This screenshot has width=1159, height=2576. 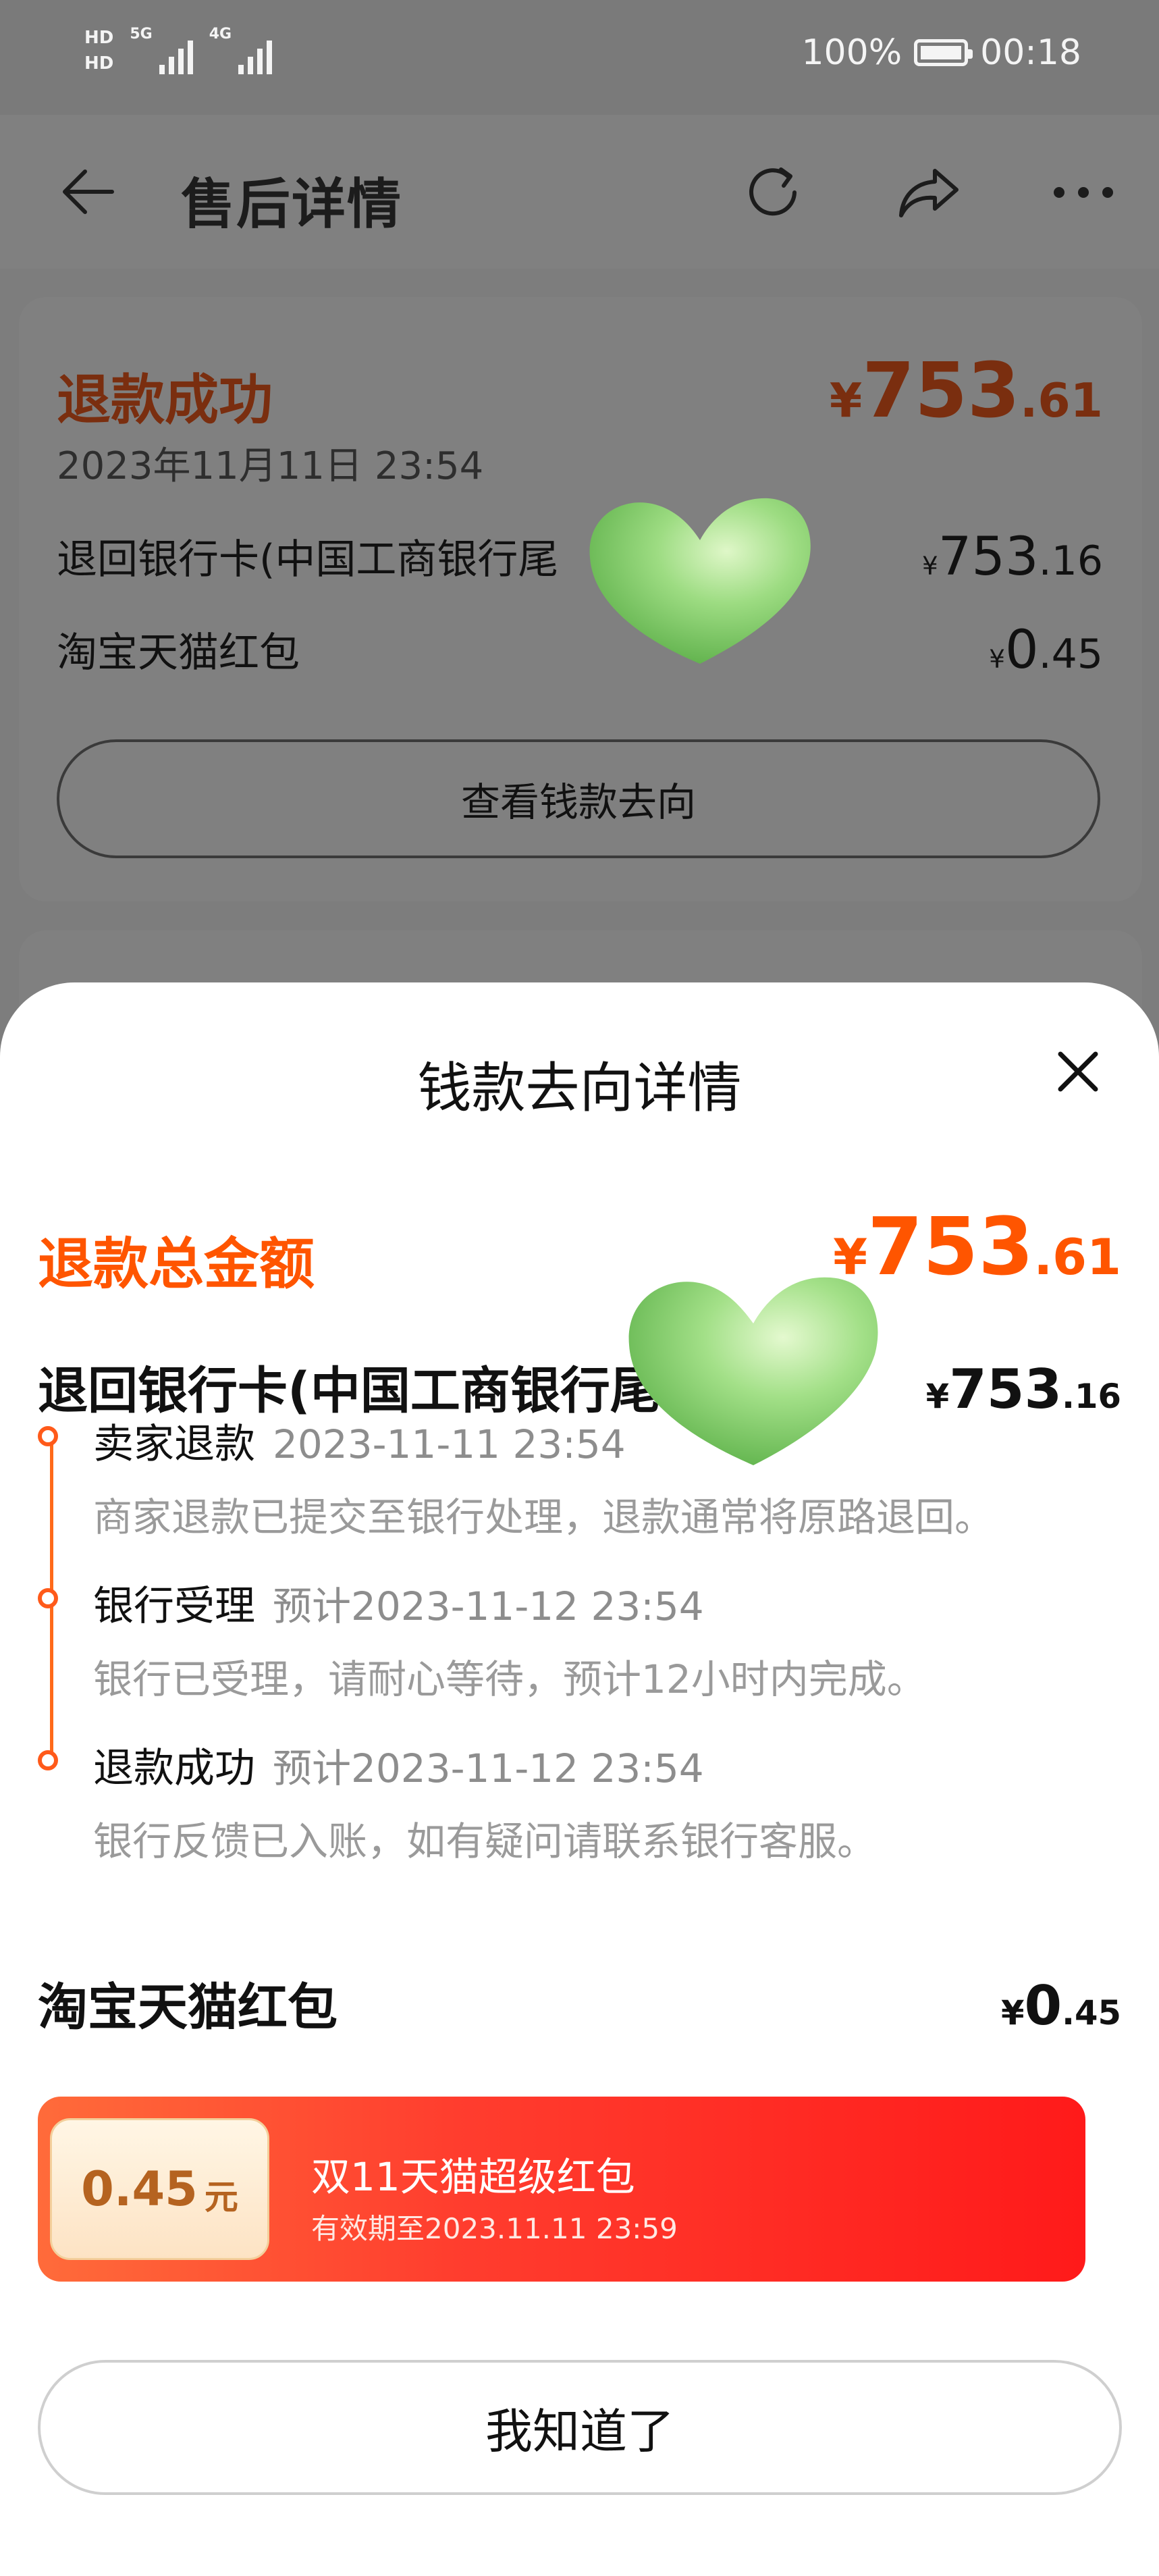 I want to click on redpacket-coupon: 0.45 元 双11天猫超级红包 有效期至2023.11.11 23:59, so click(x=561, y=2189).